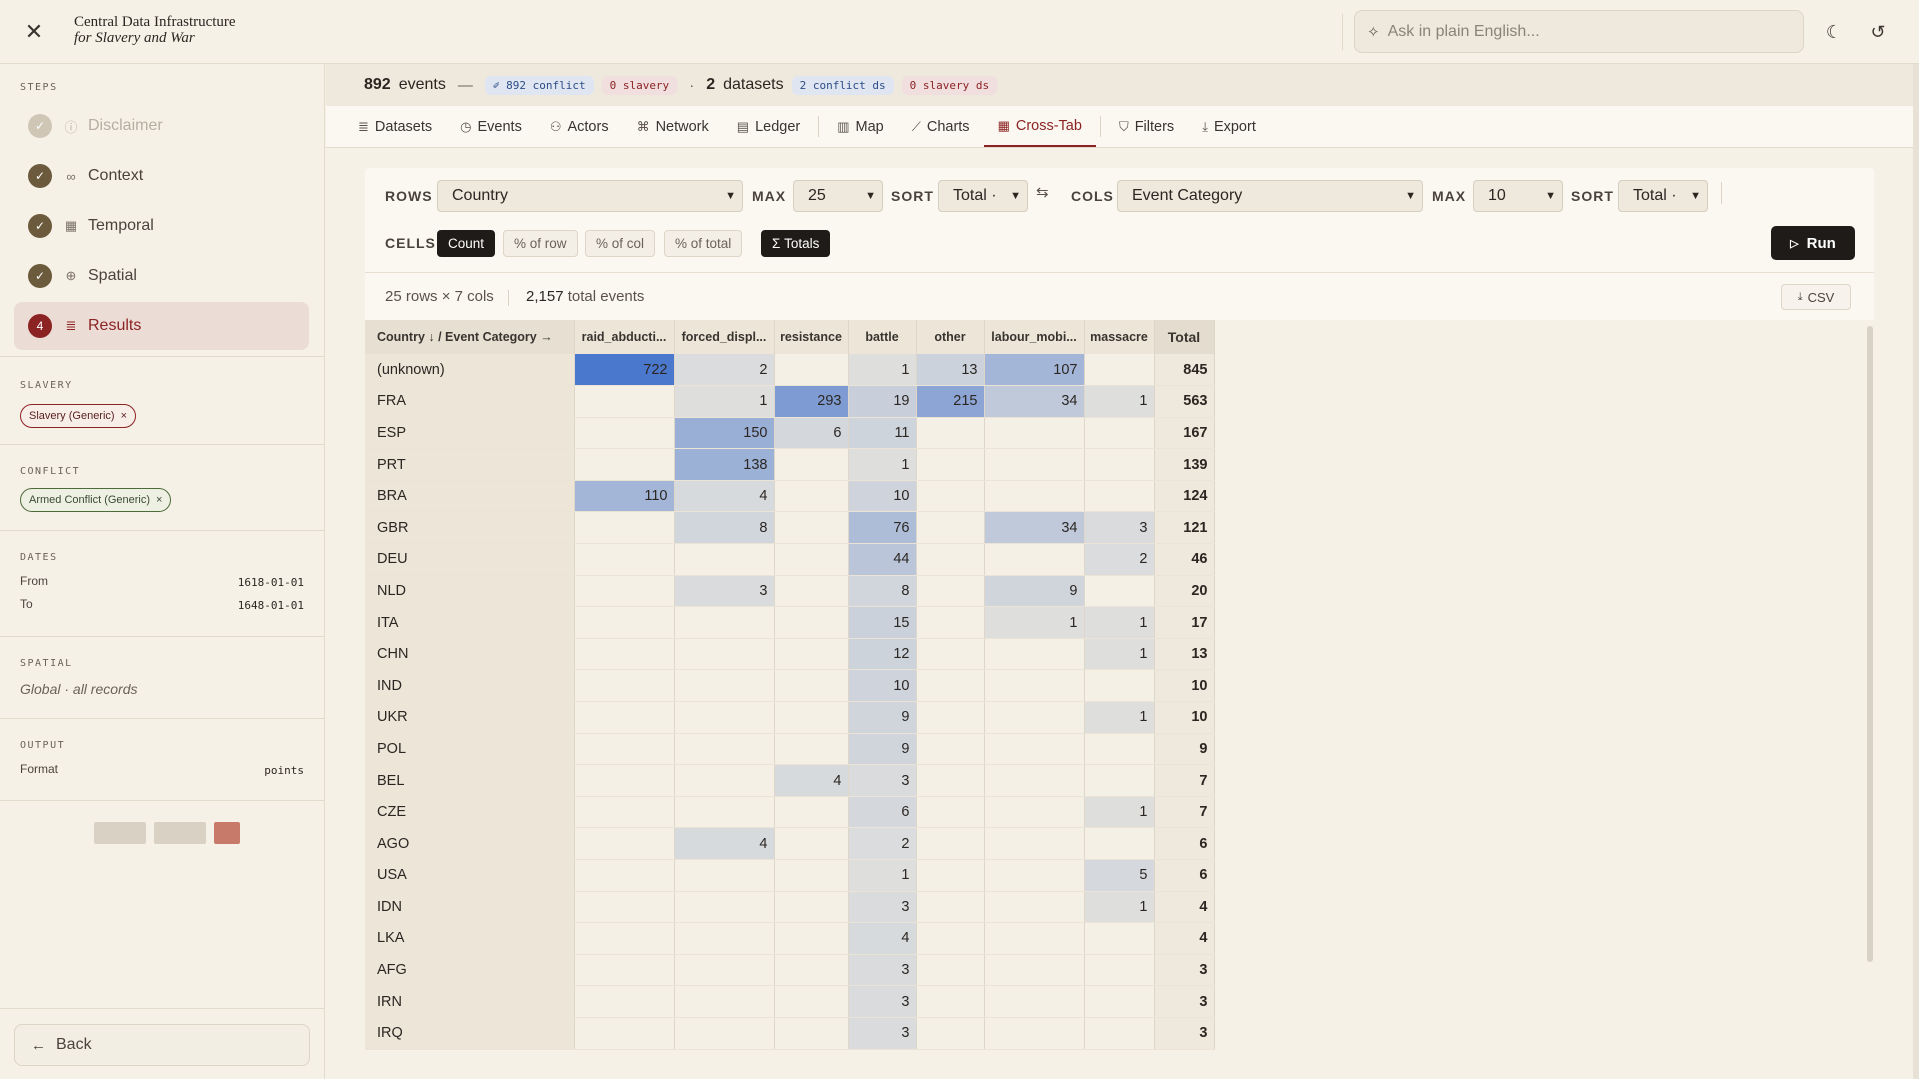  I want to click on cols-sort-select: Total · ▼, so click(1663, 196).